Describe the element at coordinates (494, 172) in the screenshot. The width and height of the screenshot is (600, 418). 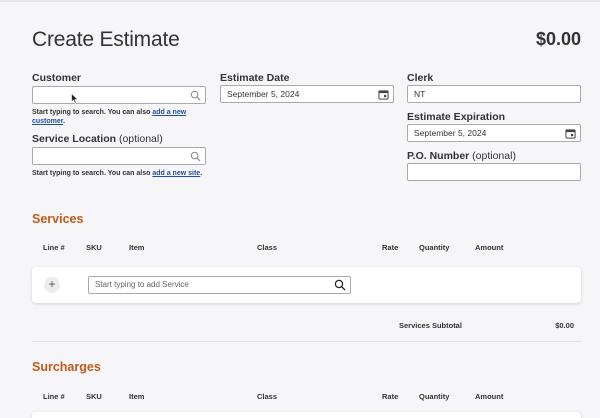
I see `po-number-input` at that location.